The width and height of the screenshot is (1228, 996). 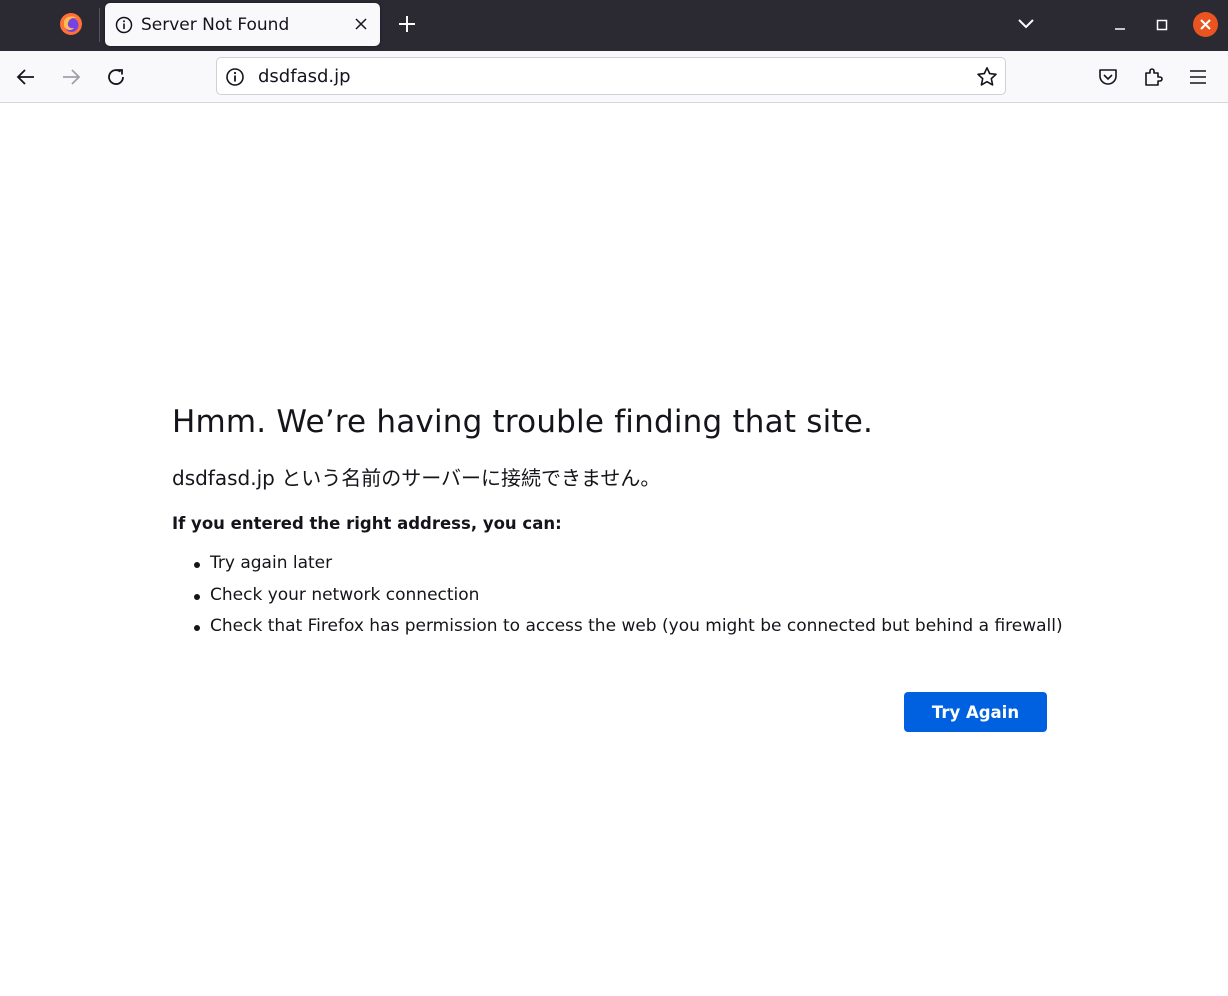 I want to click on tab-server-not-found: Server Not Found, so click(x=242, y=24).